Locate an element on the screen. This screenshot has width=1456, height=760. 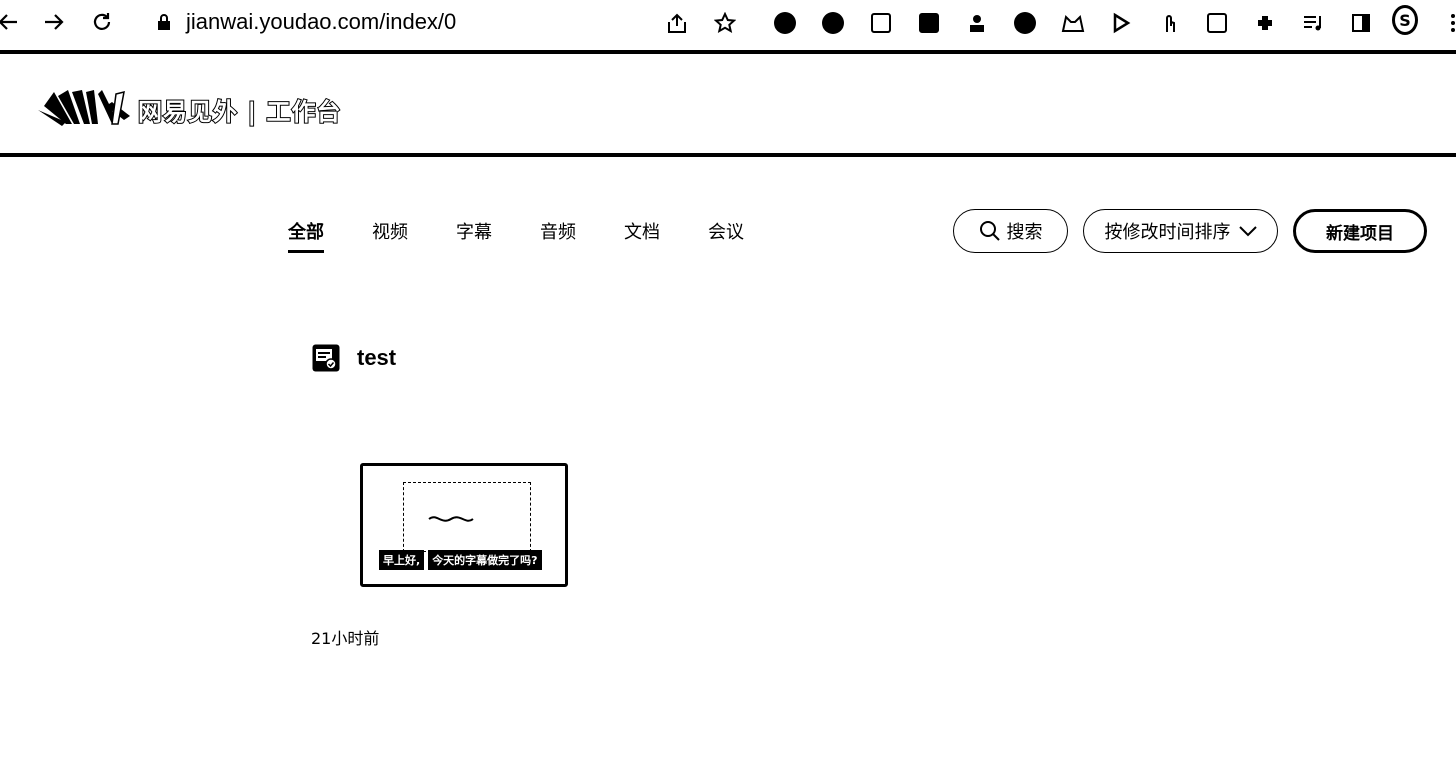
project-thumbnail: 早上好, 今天的字幕做完了吗? is located at coordinates (464, 525).